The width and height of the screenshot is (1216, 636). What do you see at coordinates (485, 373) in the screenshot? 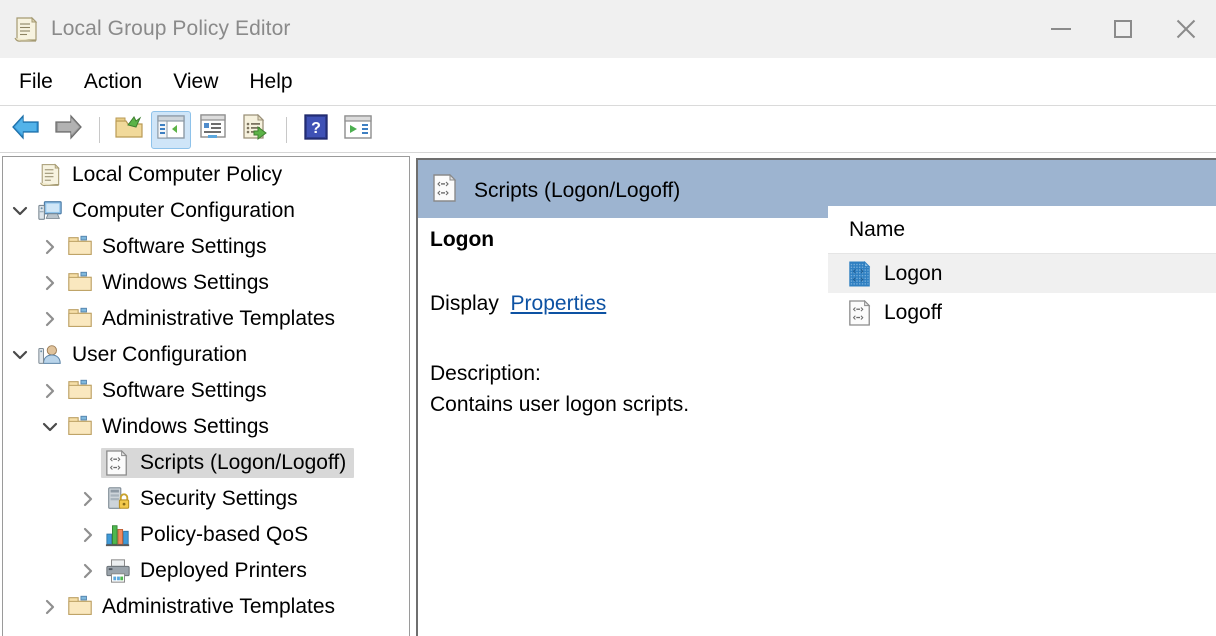
I see `description-label: Description:` at bounding box center [485, 373].